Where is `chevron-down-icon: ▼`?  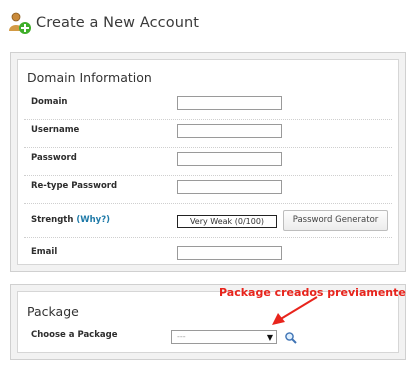
chevron-down-icon: ▼ is located at coordinates (269, 337).